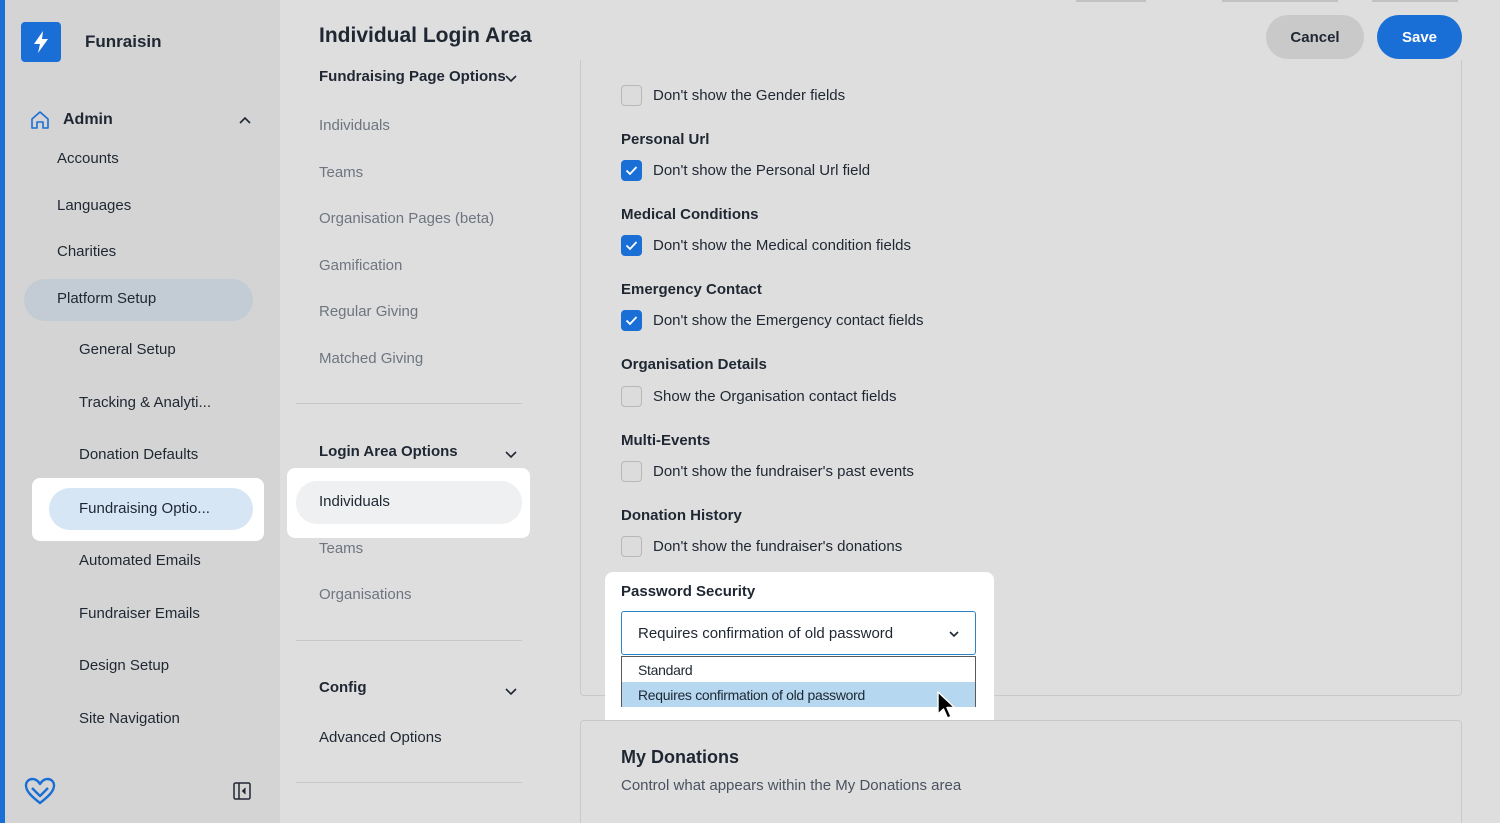 The width and height of the screenshot is (1500, 823). I want to click on donation-history-label: Donation History, so click(681, 515).